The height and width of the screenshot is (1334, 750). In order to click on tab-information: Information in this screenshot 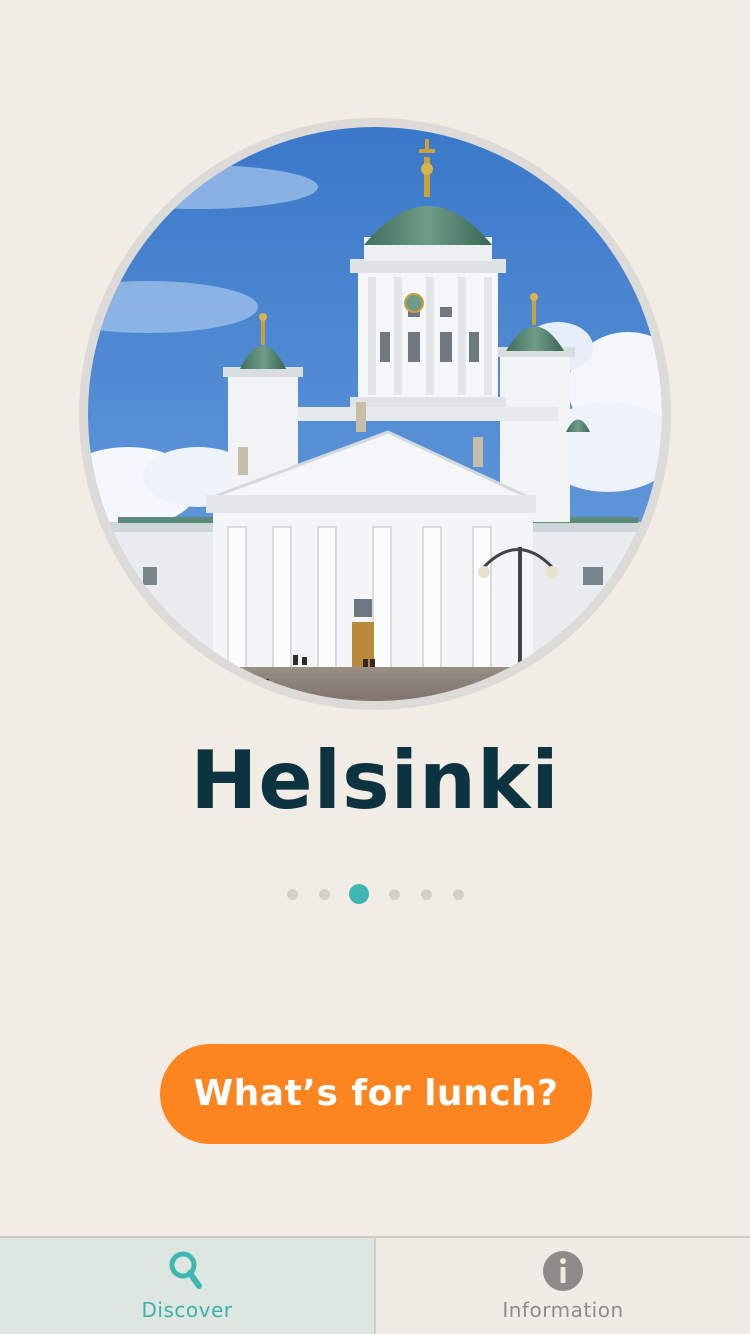, I will do `click(563, 1286)`.